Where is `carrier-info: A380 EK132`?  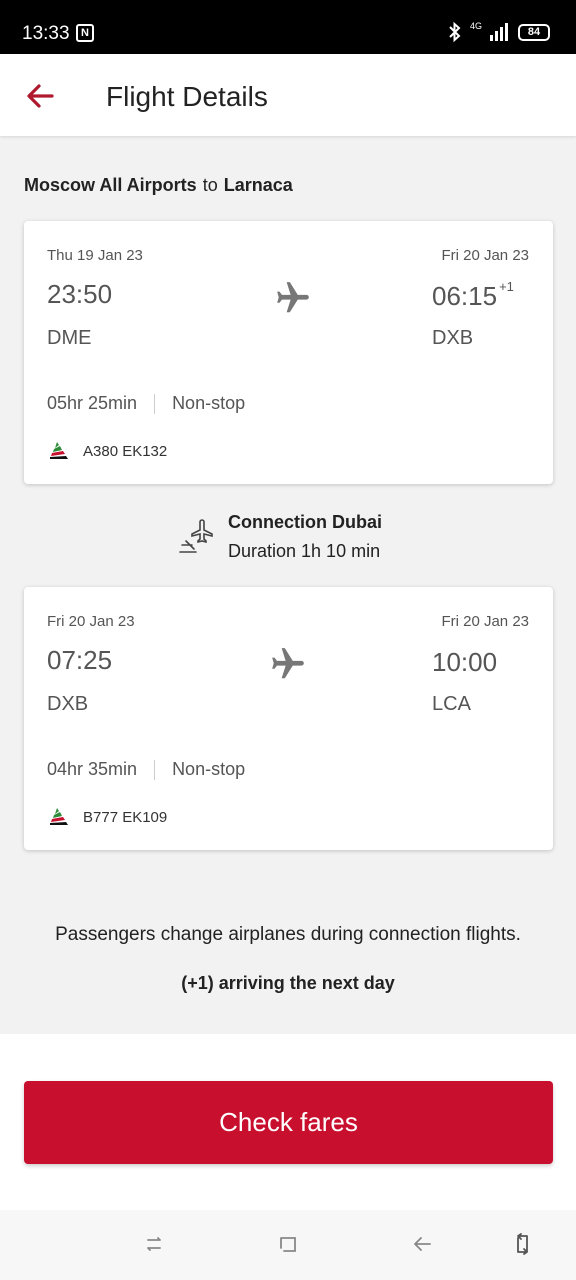
carrier-info: A380 EK132 is located at coordinates (107, 451).